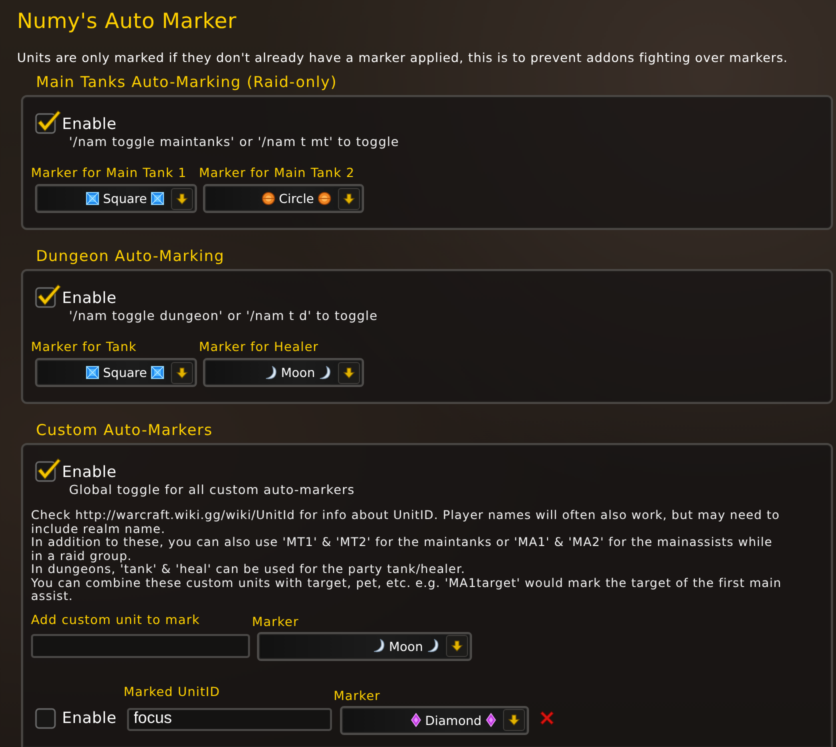  I want to click on field-label: Add custom unit to mark, so click(116, 620).